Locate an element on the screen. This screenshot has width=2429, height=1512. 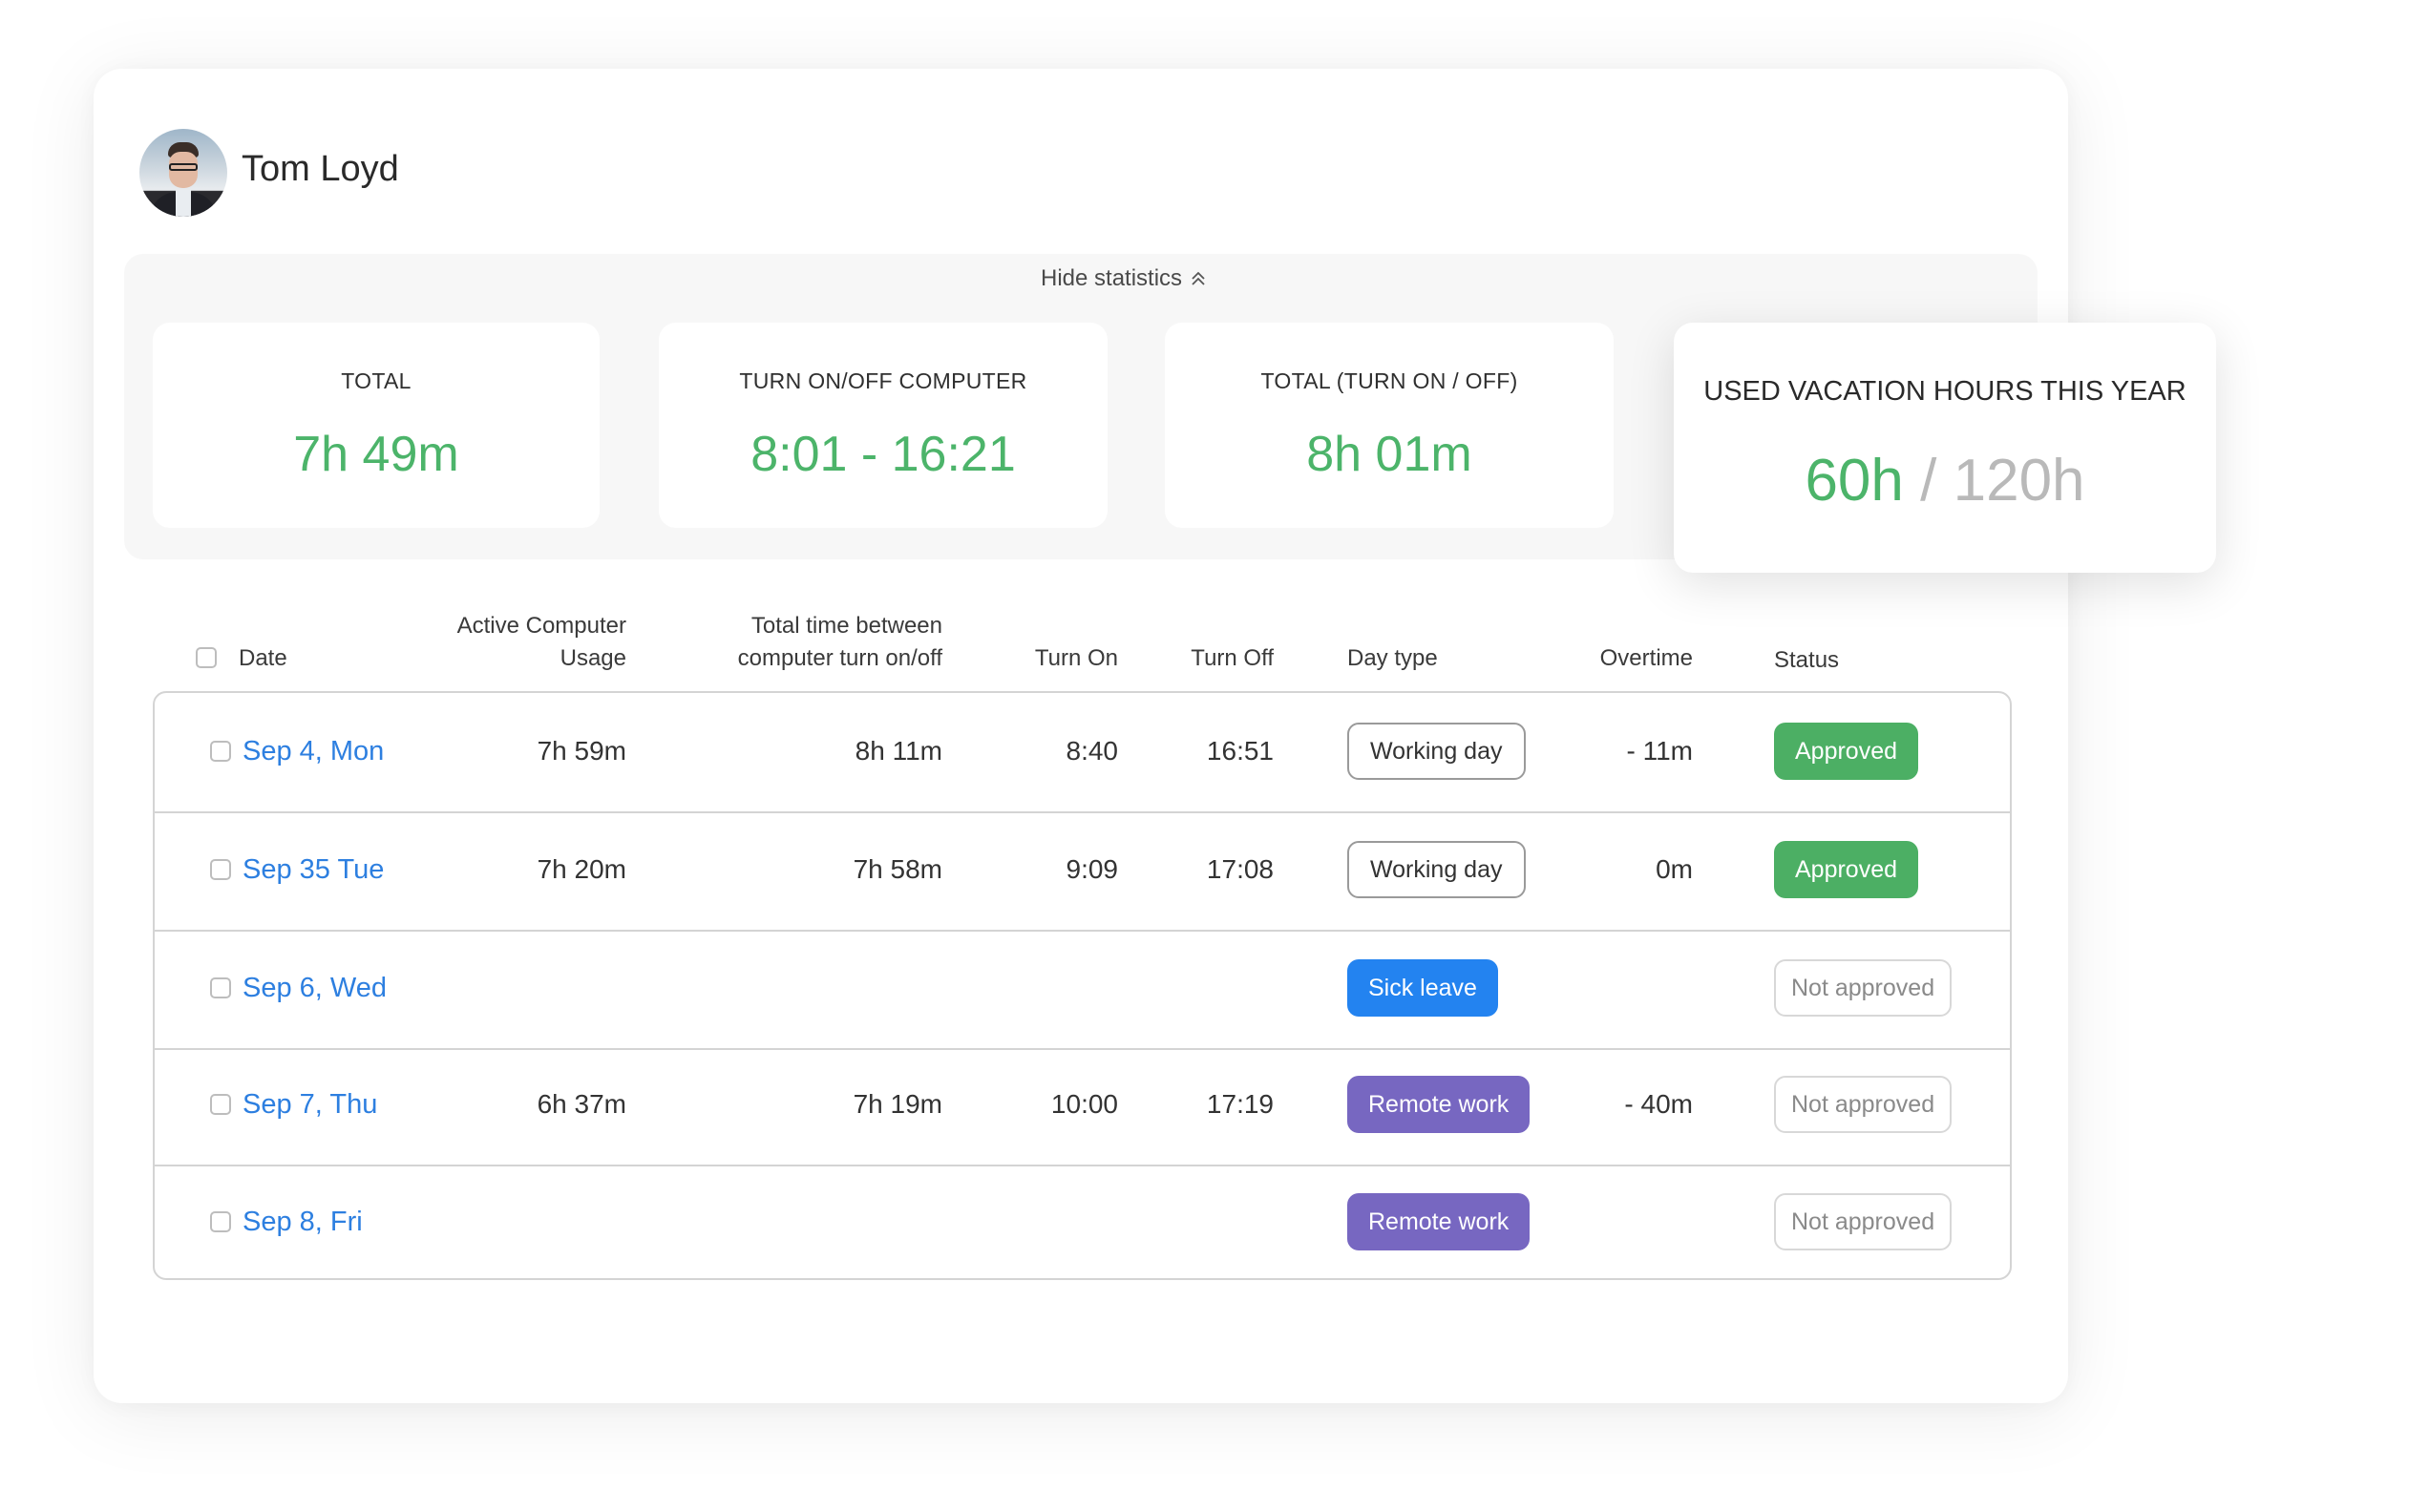
header-date: Date is located at coordinates (263, 659).